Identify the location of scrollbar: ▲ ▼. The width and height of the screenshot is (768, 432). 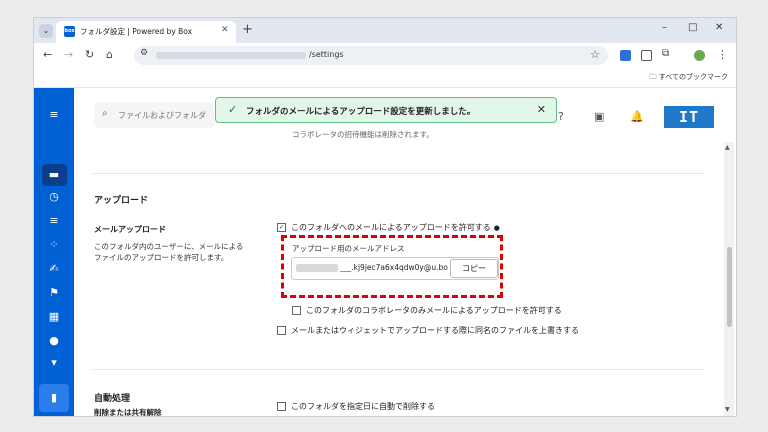
(729, 279).